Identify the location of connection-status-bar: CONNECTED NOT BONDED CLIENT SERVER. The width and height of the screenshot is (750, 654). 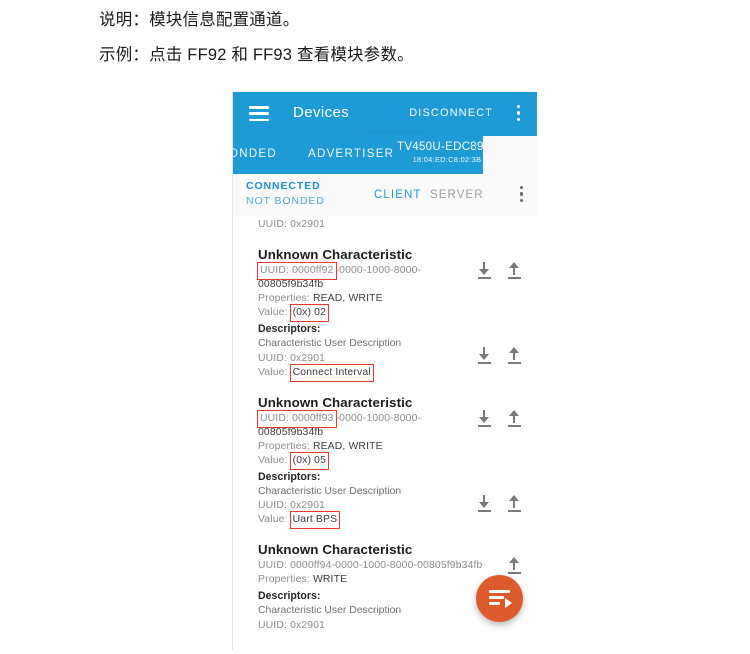
(384, 195).